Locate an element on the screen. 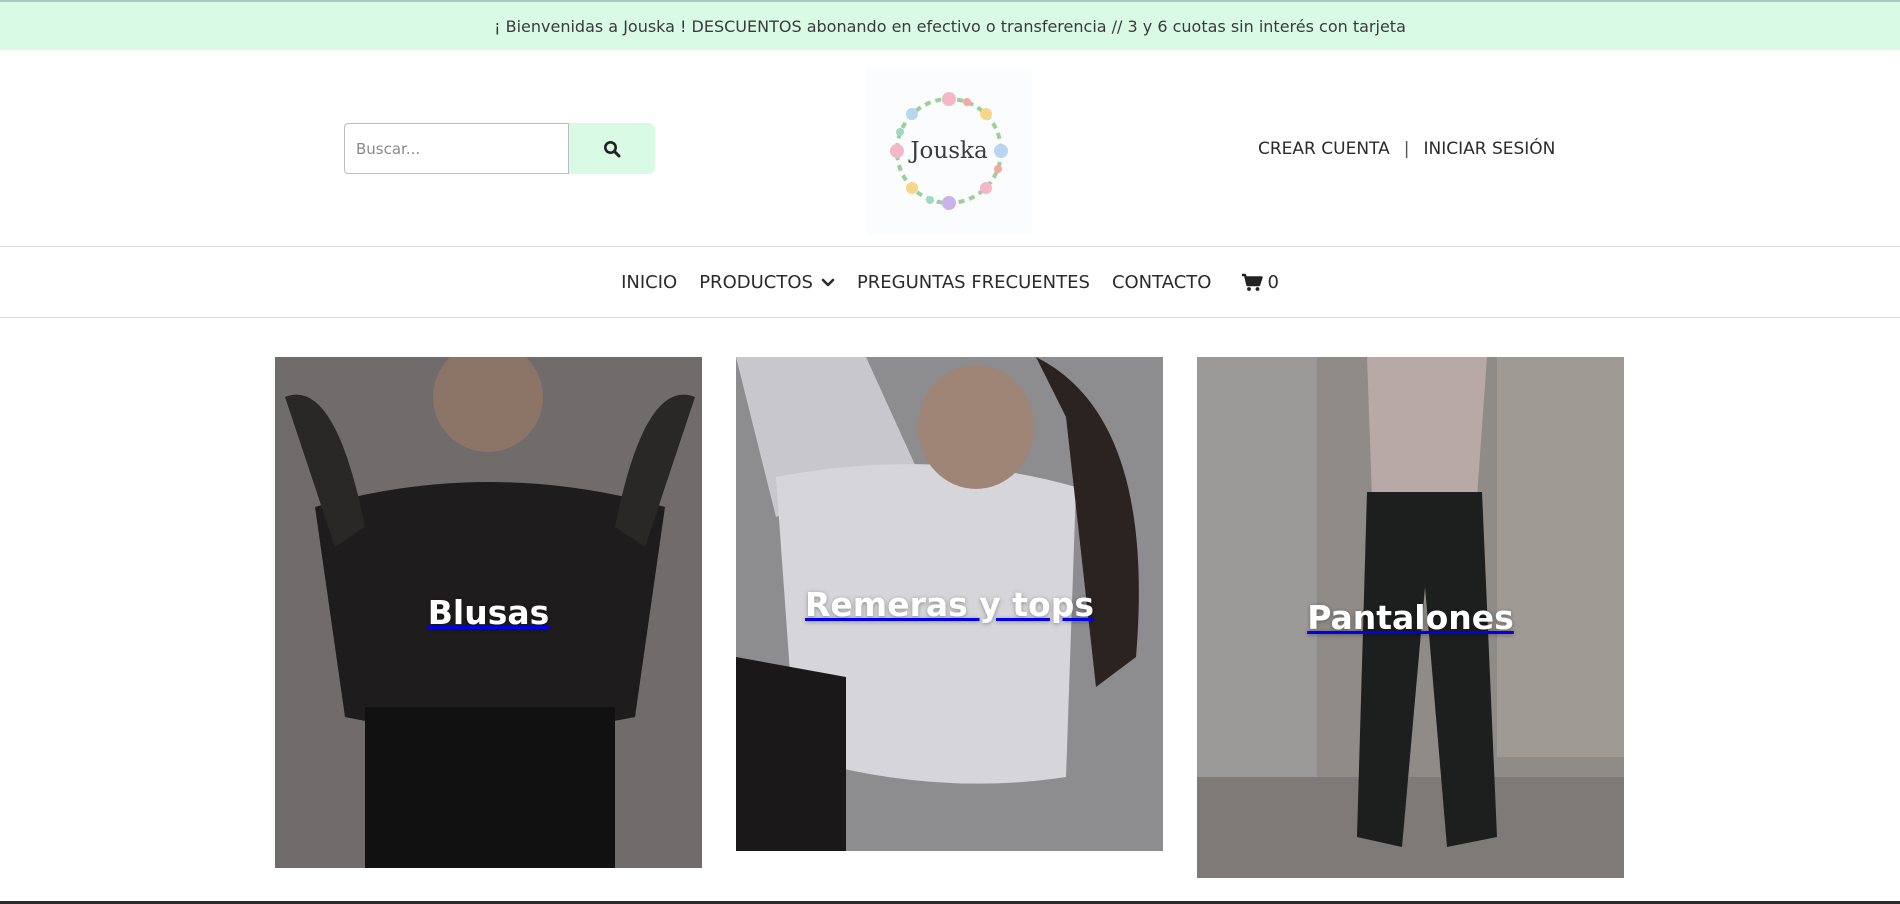 The image size is (1900, 904). logo-text: Jouska is located at coordinates (949, 151).